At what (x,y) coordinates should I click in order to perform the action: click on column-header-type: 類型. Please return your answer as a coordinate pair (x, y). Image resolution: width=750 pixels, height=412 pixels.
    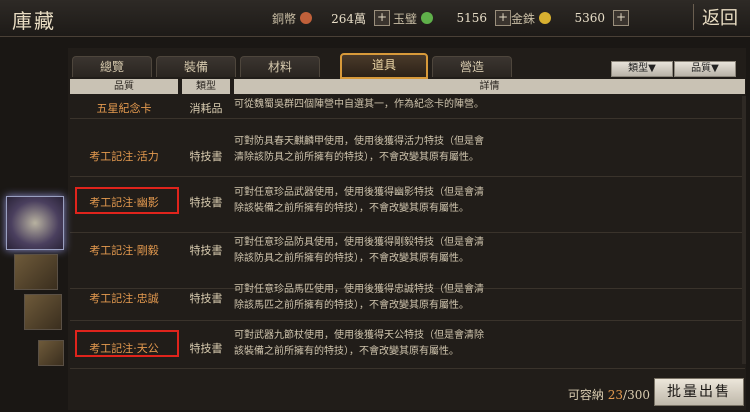
    Looking at the image, I should click on (206, 86).